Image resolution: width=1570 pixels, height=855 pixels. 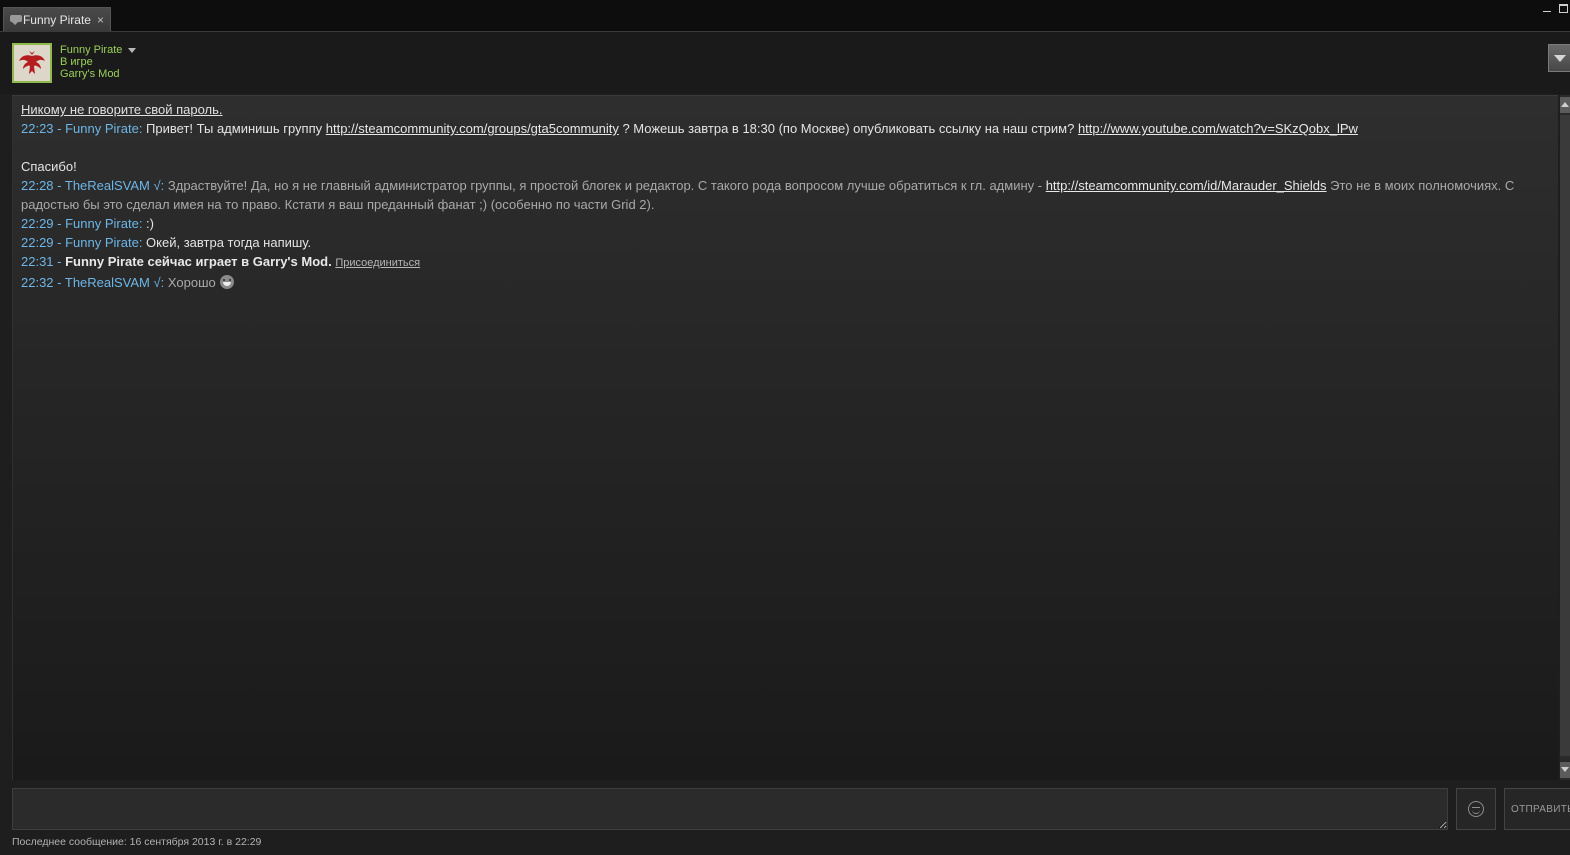 What do you see at coordinates (100, 20) in the screenshot?
I see `tab-close-icon: ×` at bounding box center [100, 20].